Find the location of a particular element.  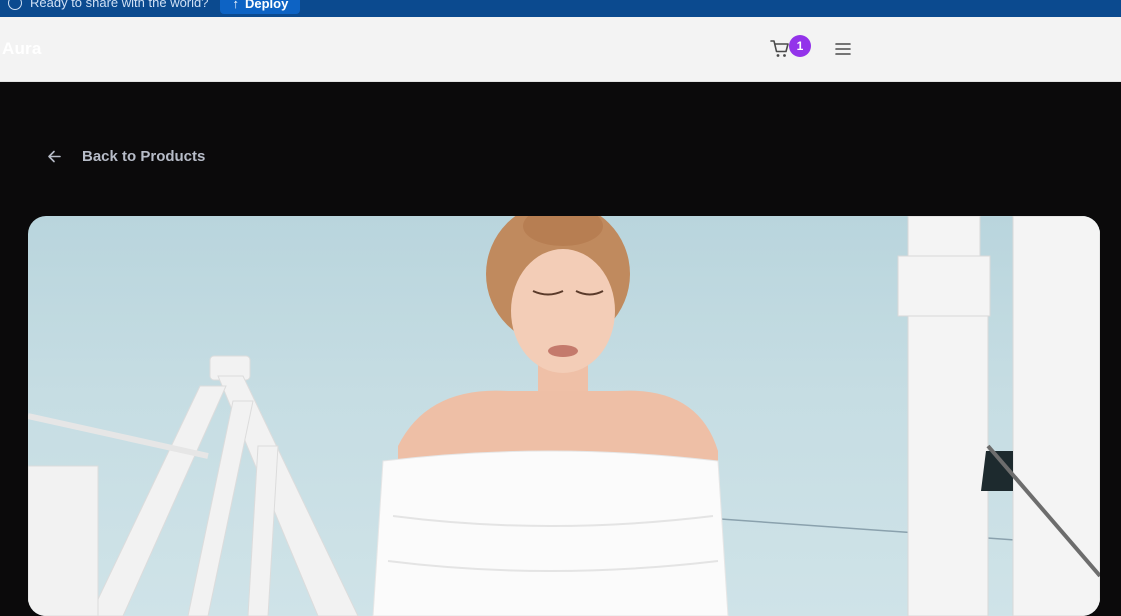

arrow-left-icon is located at coordinates (54, 156).